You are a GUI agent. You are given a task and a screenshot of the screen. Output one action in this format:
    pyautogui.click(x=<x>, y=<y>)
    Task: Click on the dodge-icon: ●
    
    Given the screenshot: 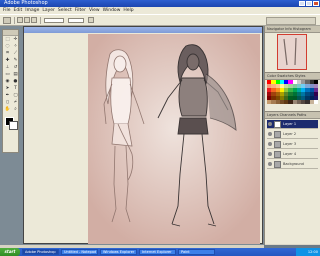 What is the action you would take?
    pyautogui.click(x=15, y=82)
    